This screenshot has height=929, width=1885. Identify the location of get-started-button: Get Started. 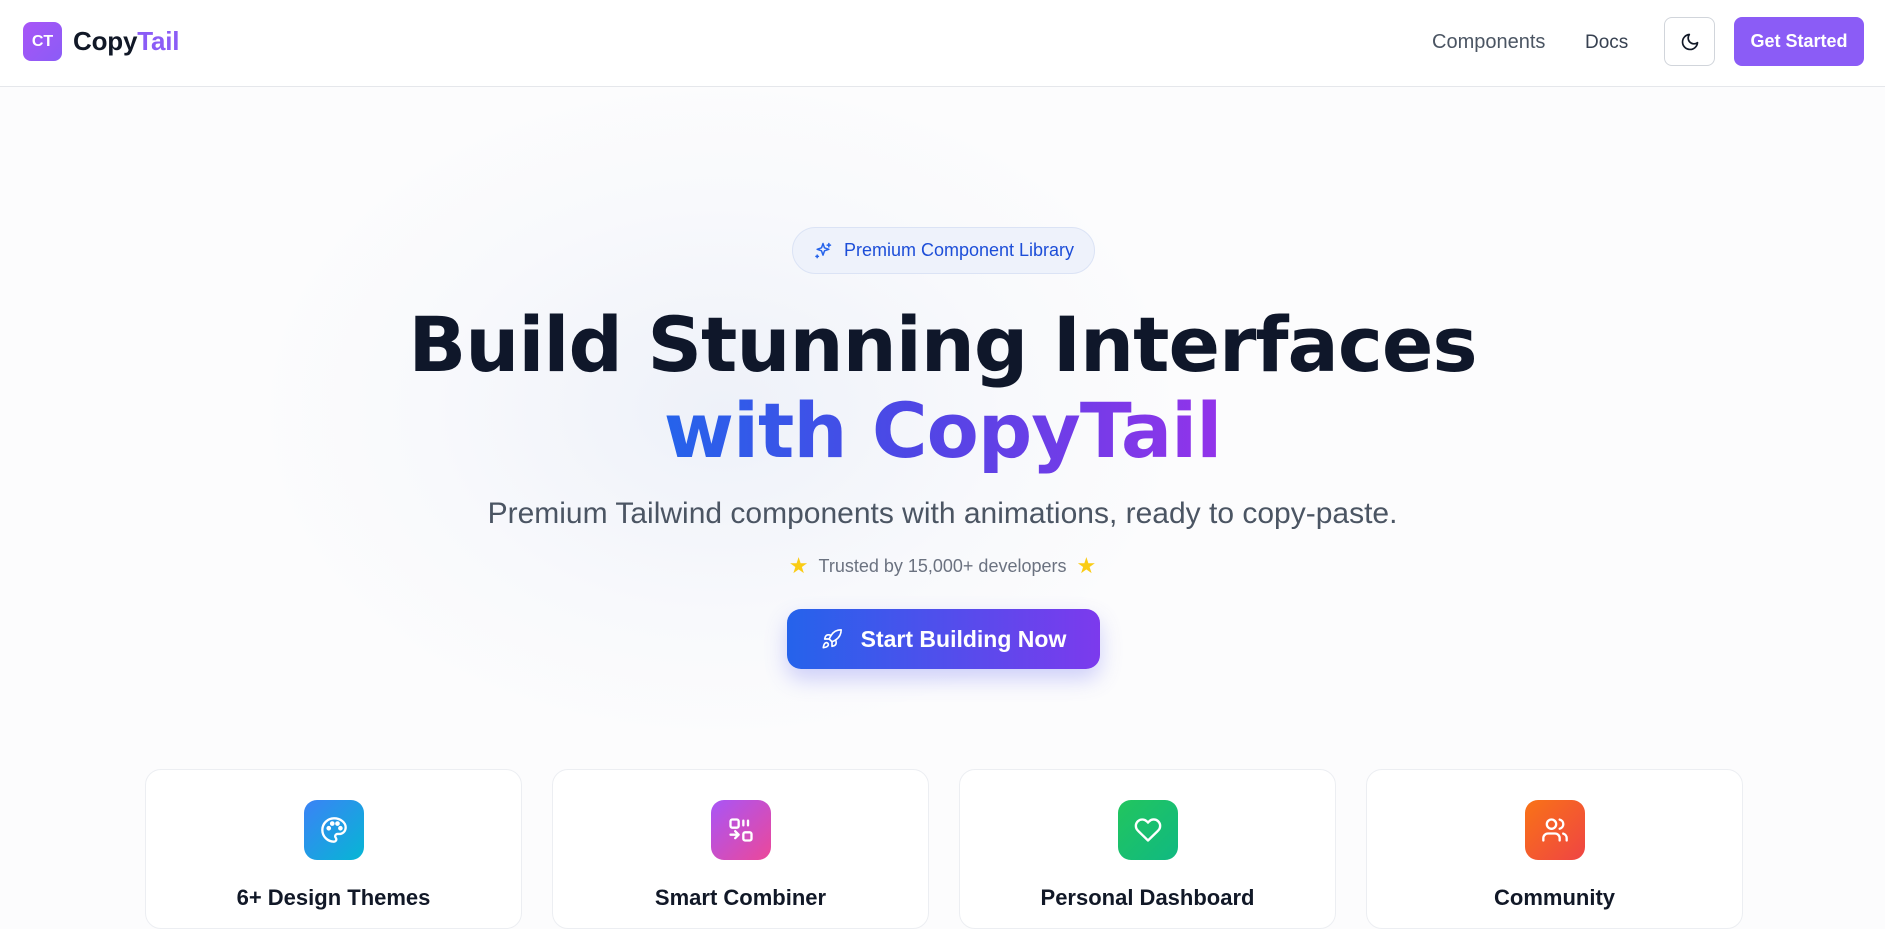
(1799, 41).